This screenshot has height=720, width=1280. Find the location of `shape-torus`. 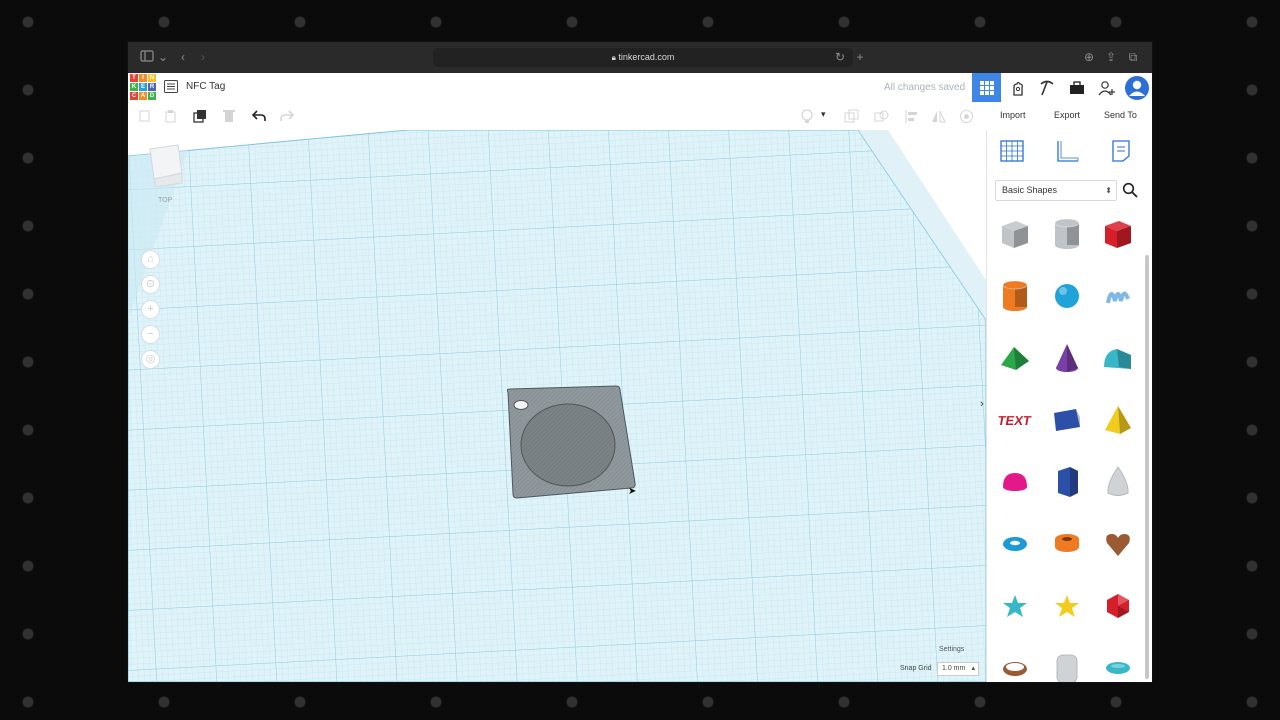

shape-torus is located at coordinates (1015, 544).